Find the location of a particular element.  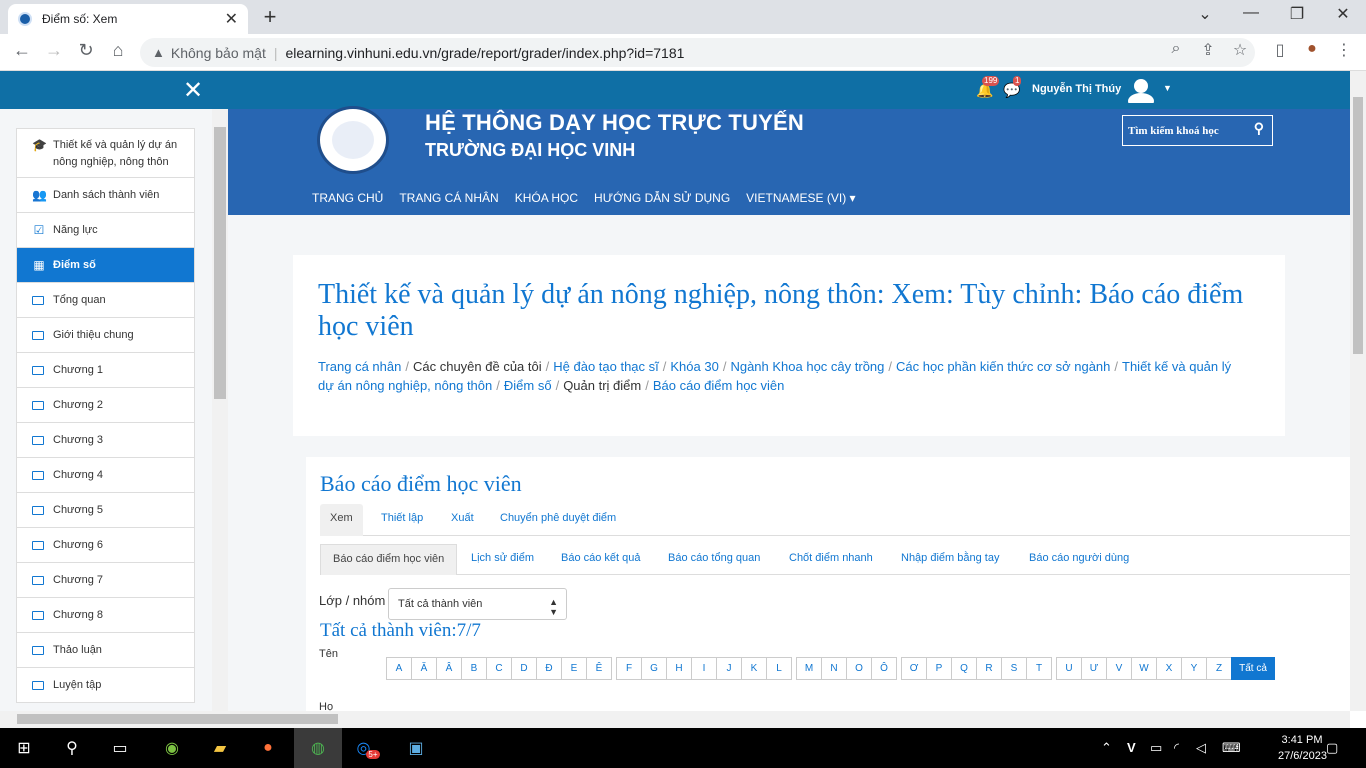

sidebar-item-nang-luc: ☑ Năng lực is located at coordinates (105, 230).